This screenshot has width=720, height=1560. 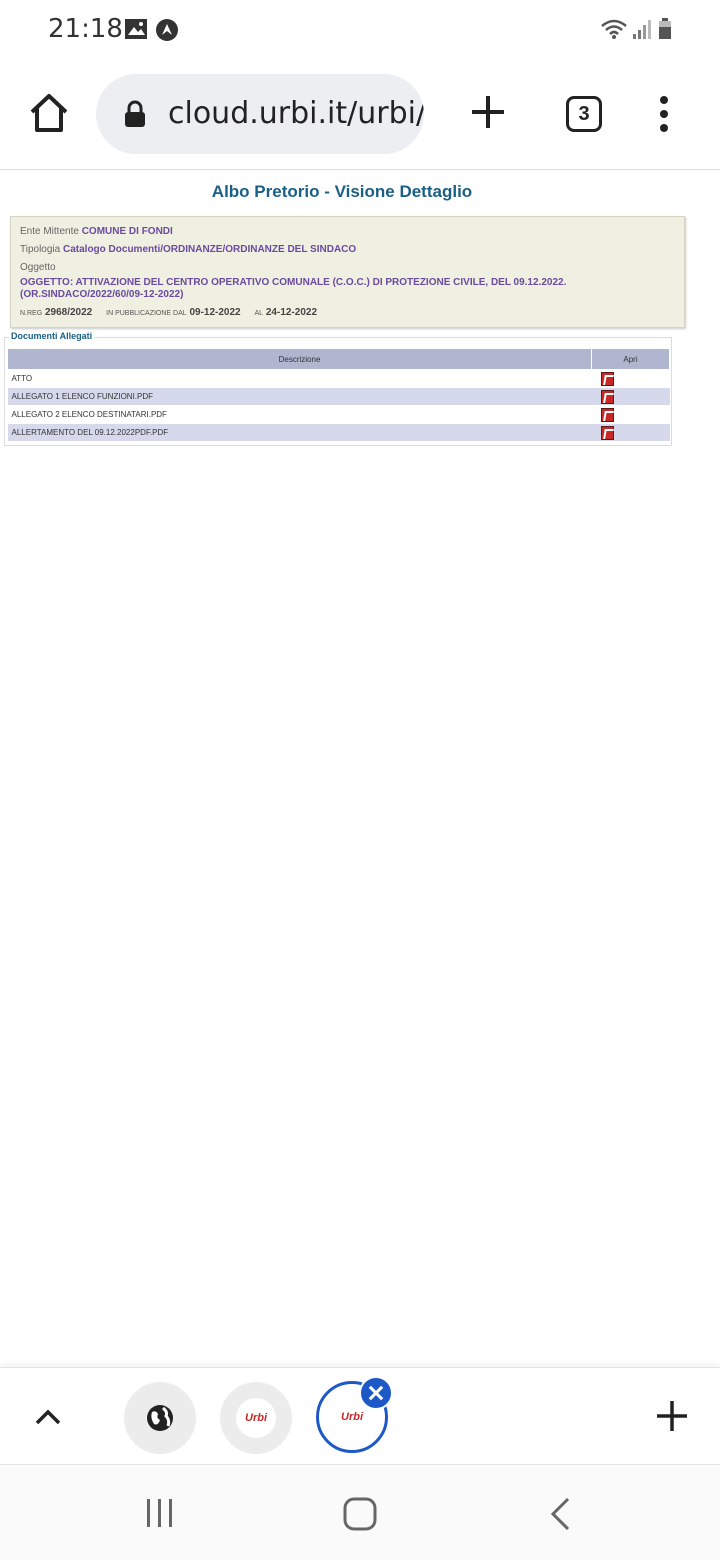 What do you see at coordinates (215, 312) in the screenshot?
I see `publication-from: 09-12-2022` at bounding box center [215, 312].